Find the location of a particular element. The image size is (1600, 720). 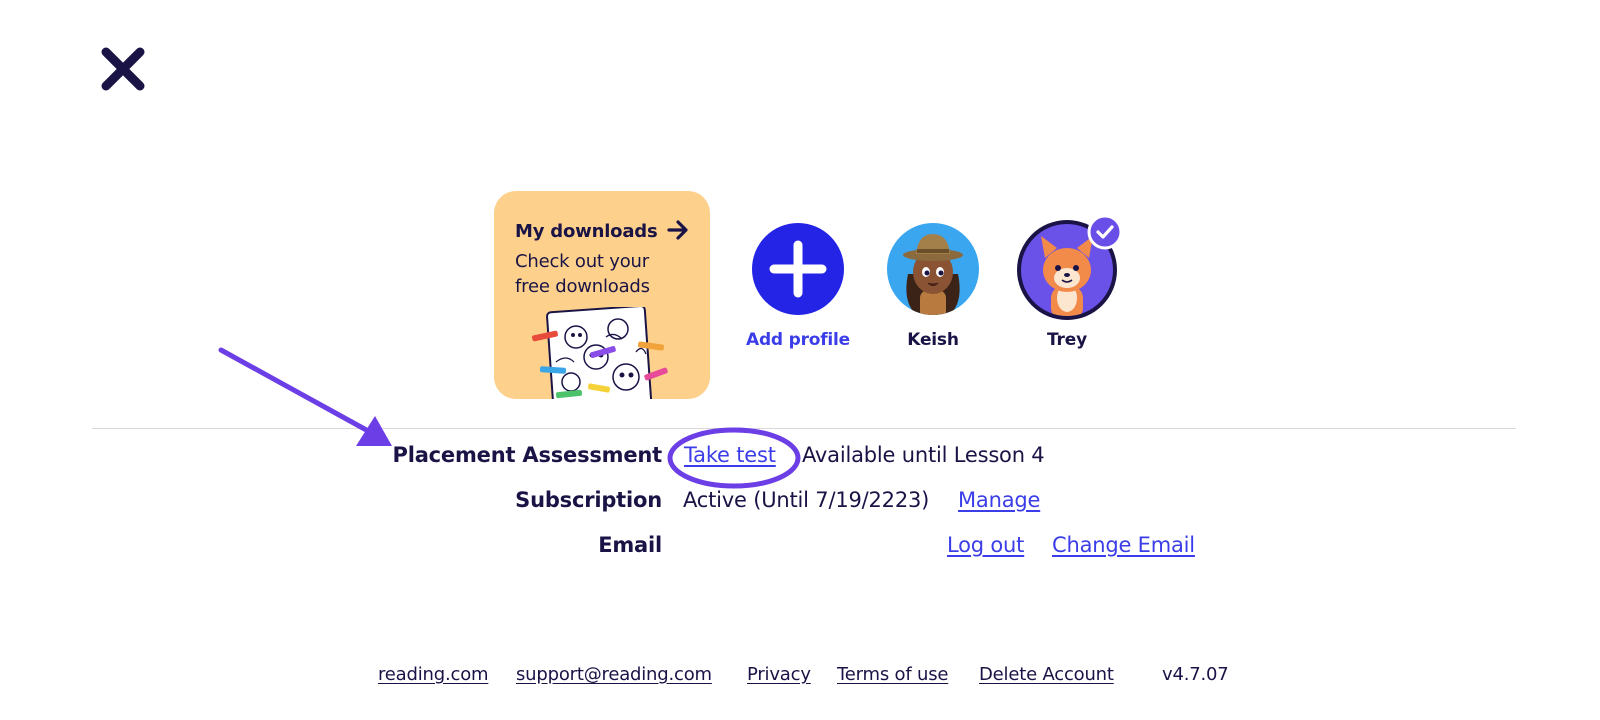

close-button is located at coordinates (123, 69).